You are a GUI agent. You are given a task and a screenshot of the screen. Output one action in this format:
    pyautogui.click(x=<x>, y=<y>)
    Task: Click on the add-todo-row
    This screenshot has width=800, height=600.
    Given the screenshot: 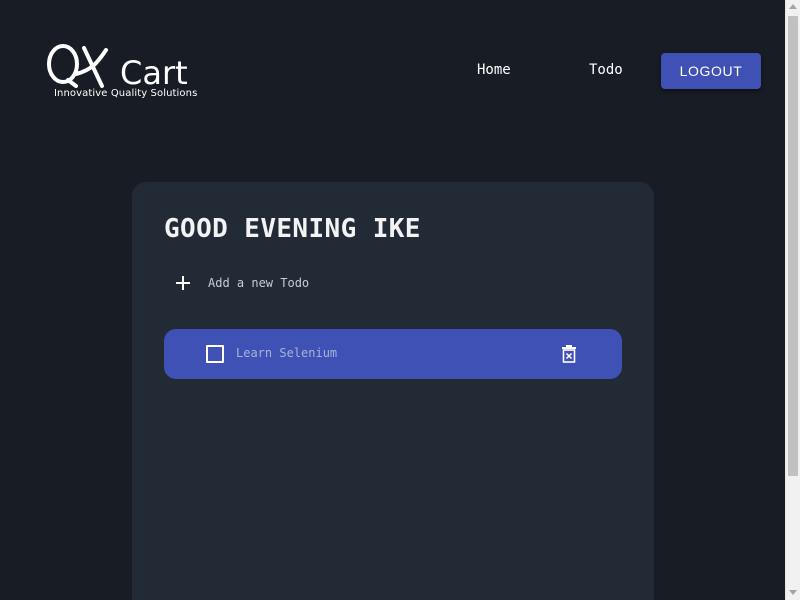 What is the action you would take?
    pyautogui.click(x=326, y=283)
    